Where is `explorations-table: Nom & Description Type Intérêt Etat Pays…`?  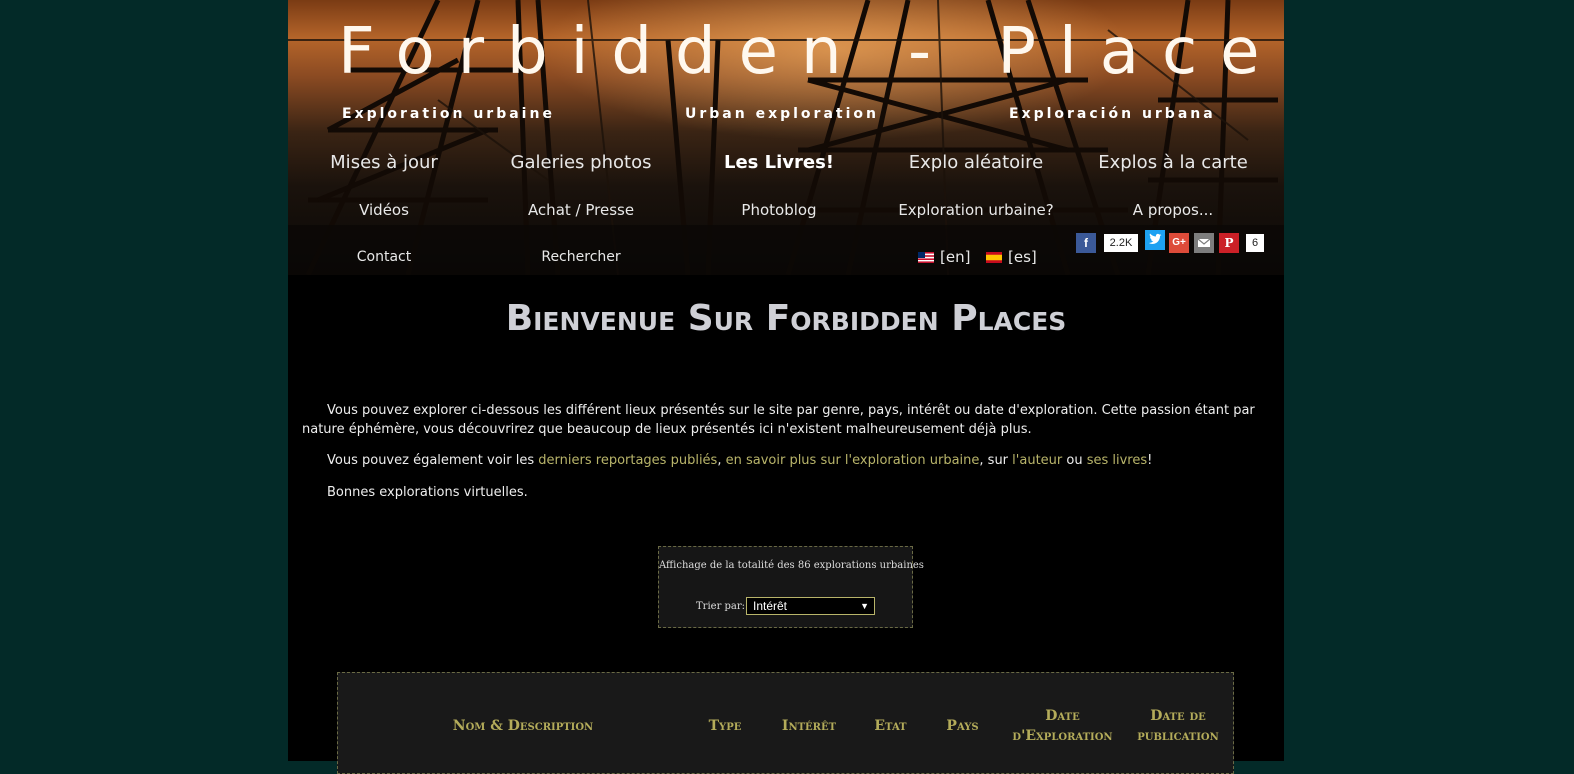
explorations-table: Nom & Description Type Intérêt Etat Pays… is located at coordinates (785, 723).